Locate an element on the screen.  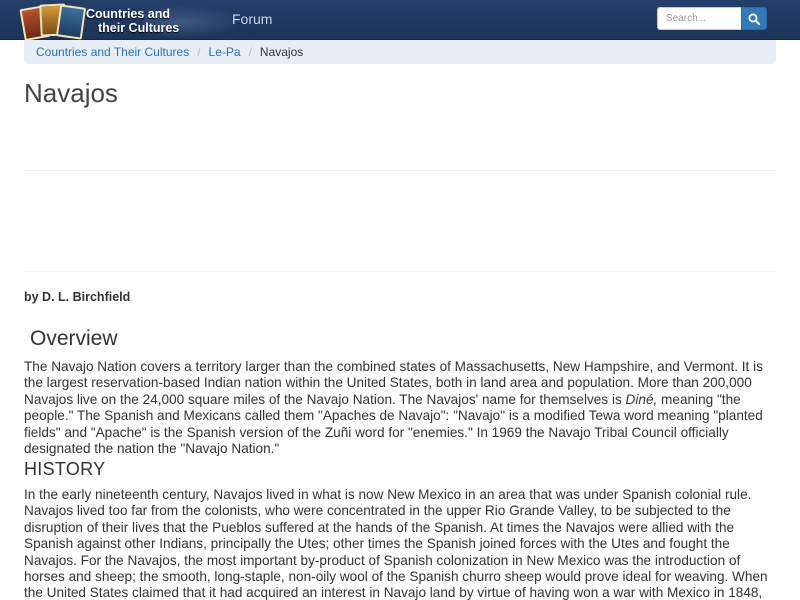
logo-image-cards is located at coordinates (53, 22).